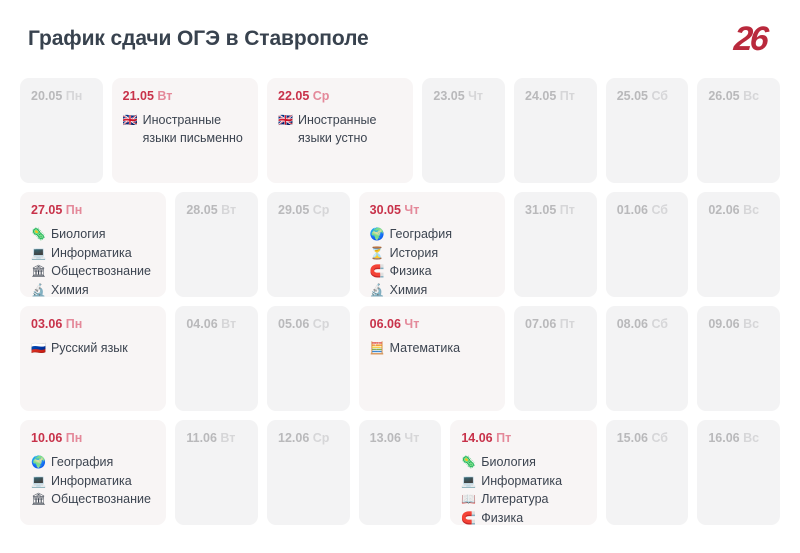 The width and height of the screenshot is (800, 553). What do you see at coordinates (738, 96) in the screenshot?
I see `day-header: 26.05 Вс` at bounding box center [738, 96].